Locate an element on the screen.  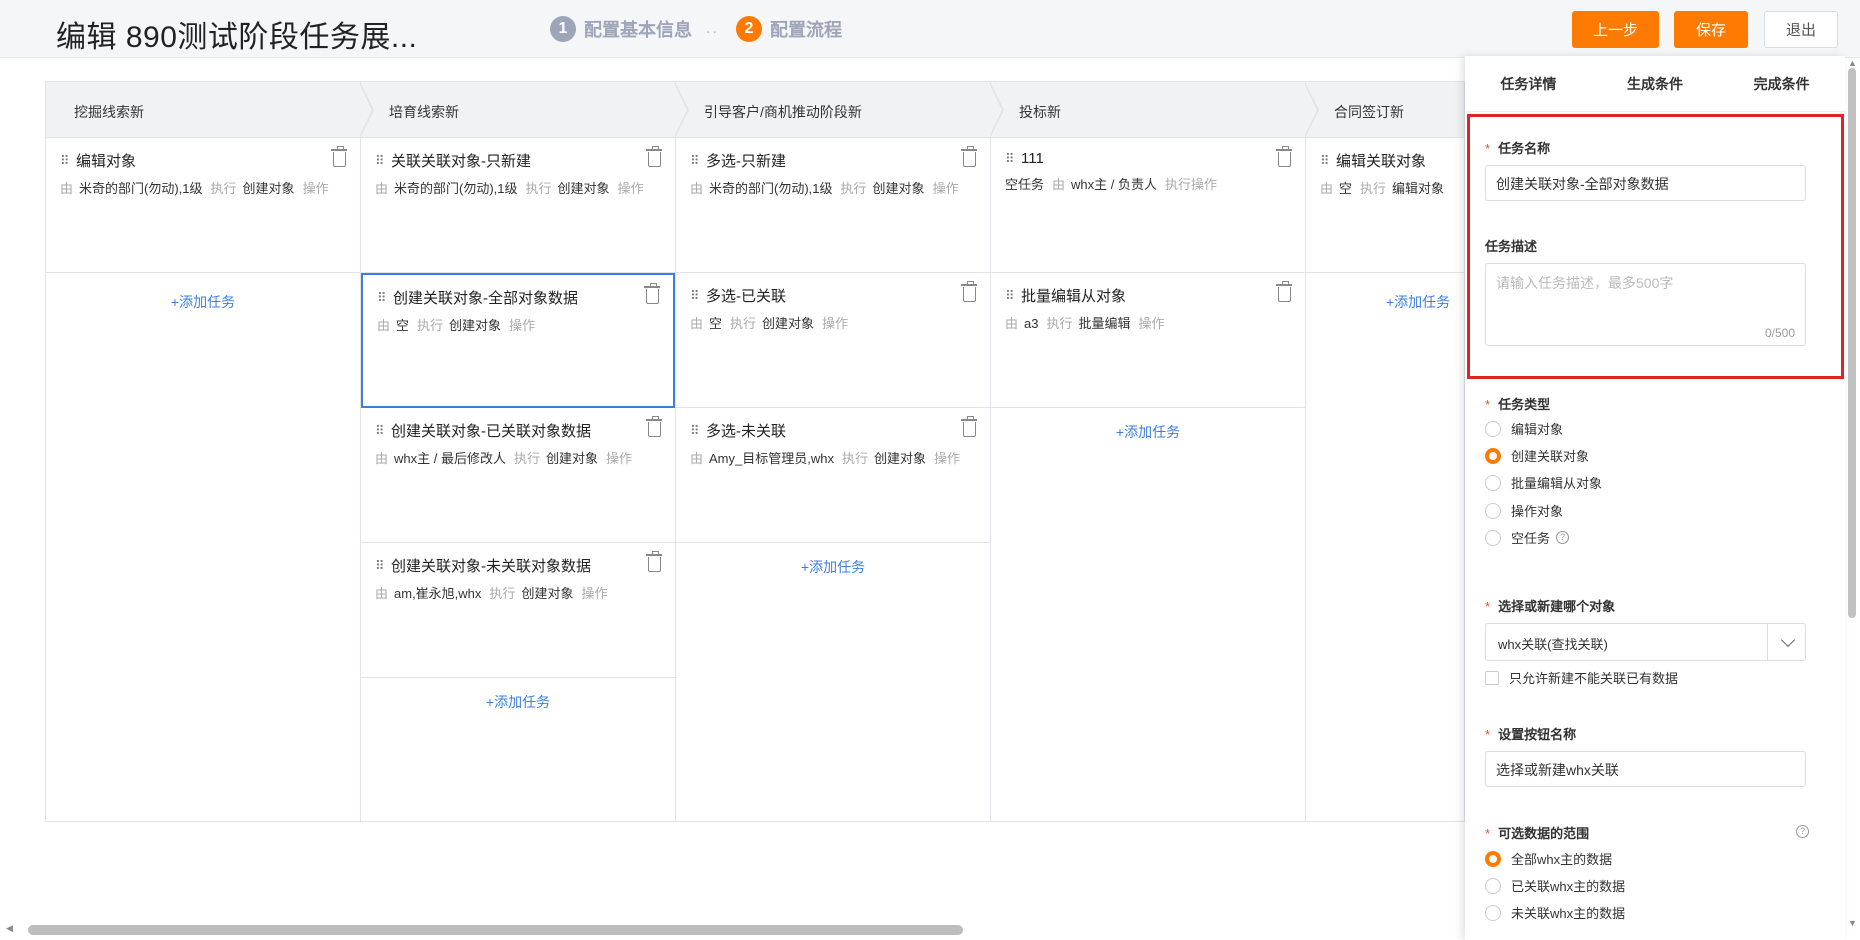
task-meta: 由米奇的部门(勿动),1级 执行 创建对象 操作 is located at coordinates (509, 188).